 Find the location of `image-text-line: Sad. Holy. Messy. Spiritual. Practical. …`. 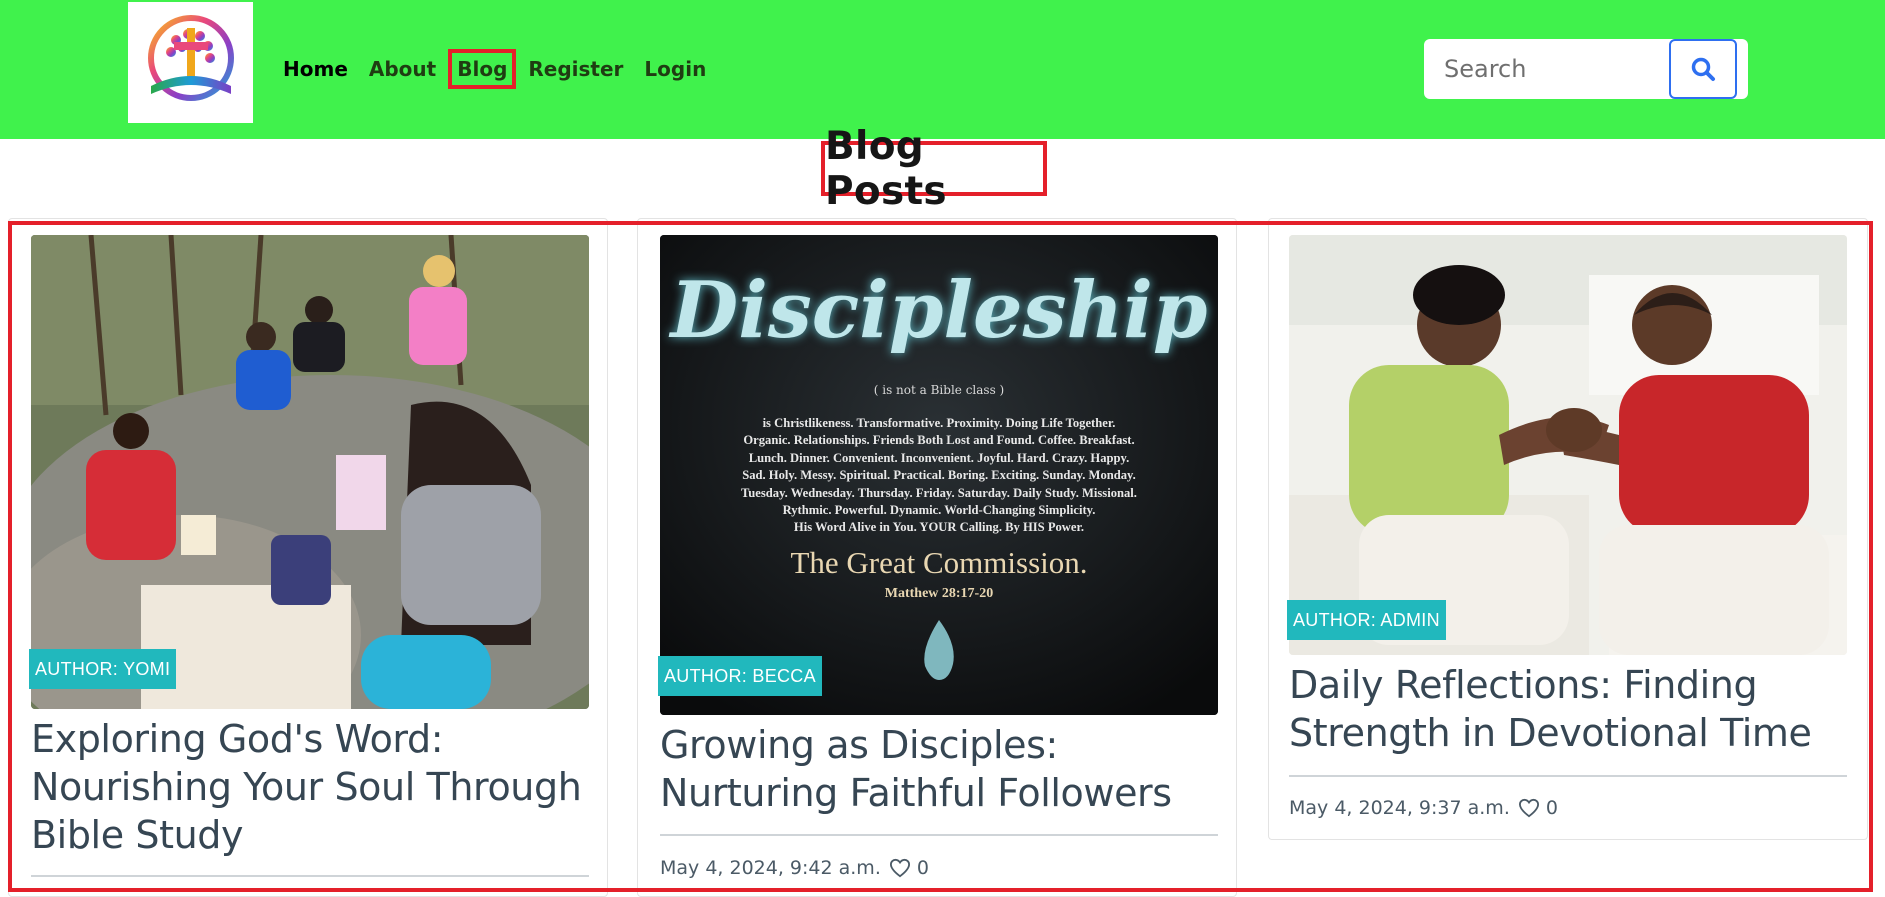

image-text-line: Sad. Holy. Messy. Spiritual. Practical. … is located at coordinates (939, 475).